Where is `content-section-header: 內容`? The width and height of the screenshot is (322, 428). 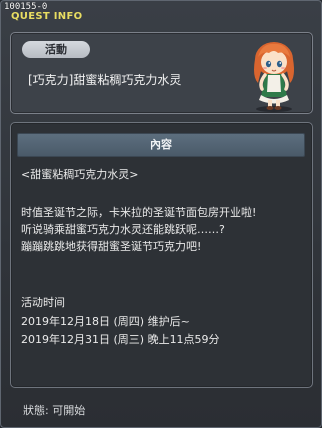
content-section-header: 內容 is located at coordinates (161, 145).